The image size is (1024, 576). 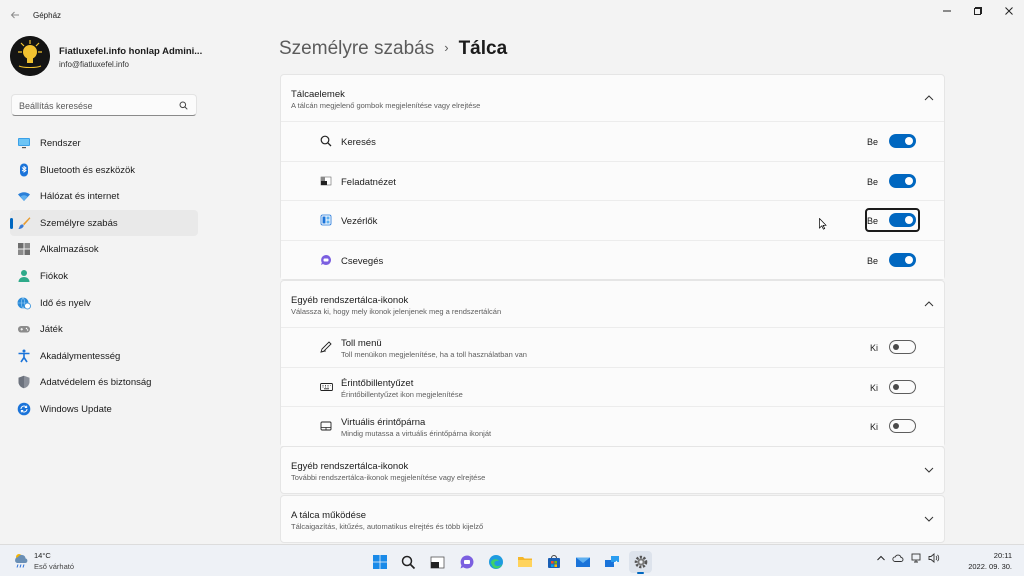 What do you see at coordinates (978, 11) in the screenshot?
I see `maximize-button` at bounding box center [978, 11].